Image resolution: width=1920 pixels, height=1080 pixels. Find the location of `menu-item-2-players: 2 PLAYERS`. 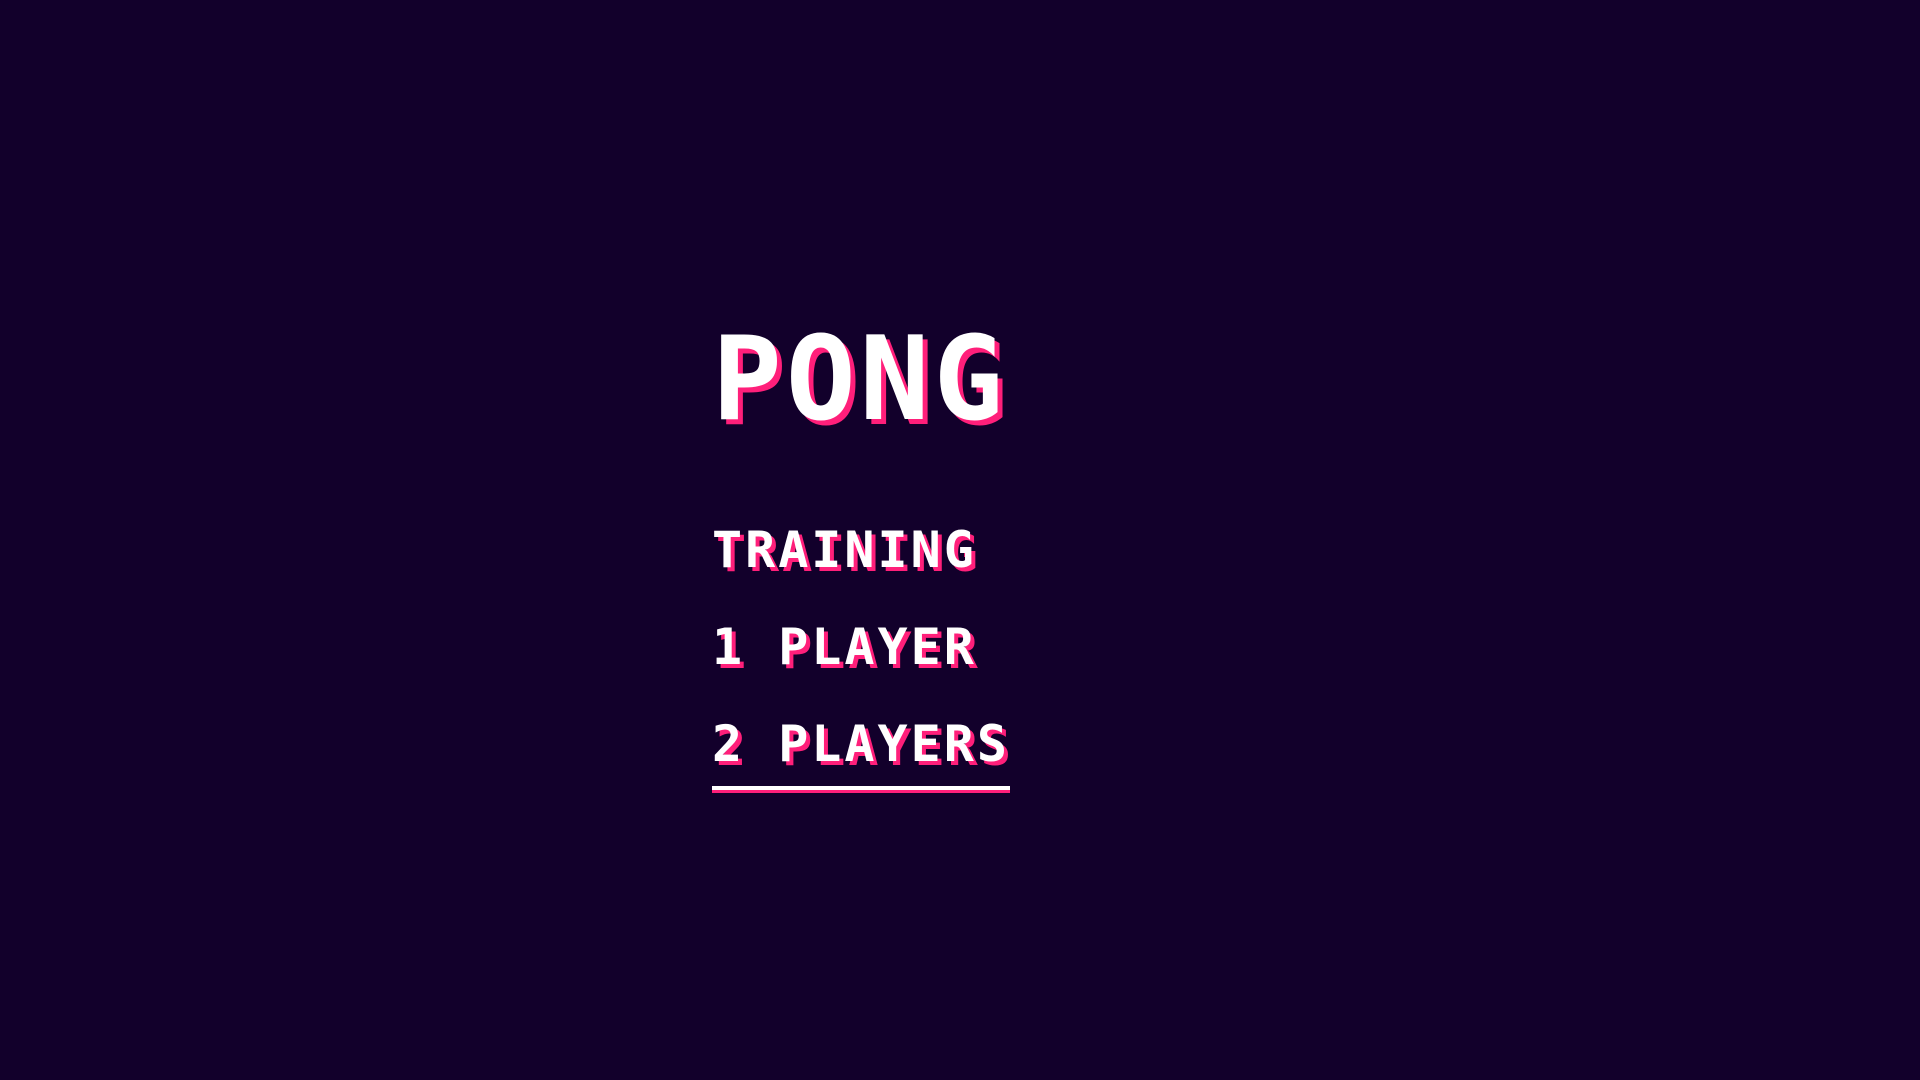

menu-item-2-players: 2 PLAYERS is located at coordinates (972, 752).